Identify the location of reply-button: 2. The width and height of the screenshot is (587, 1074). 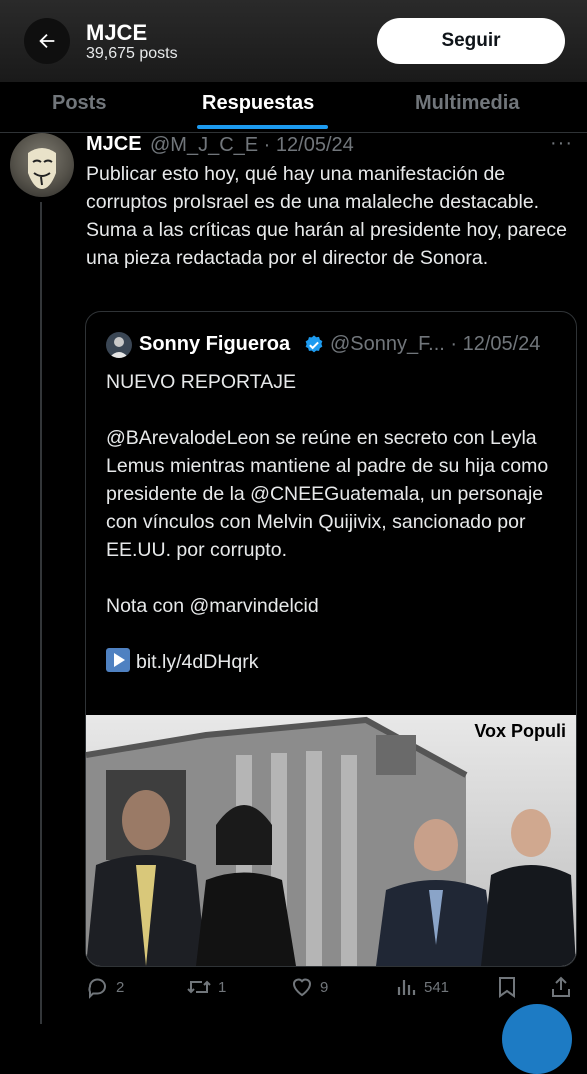
(105, 987).